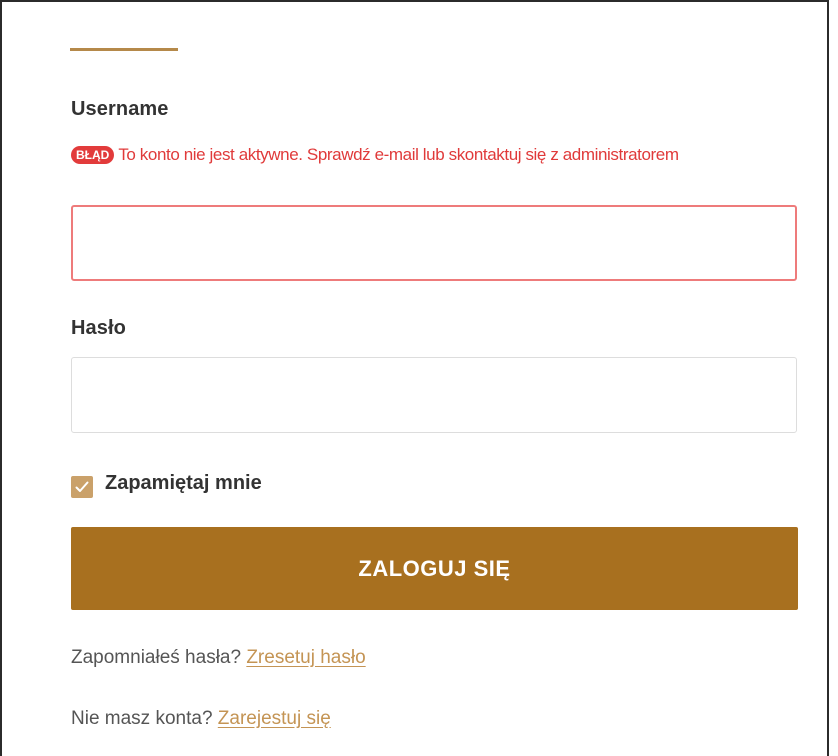  I want to click on forgot-password-line: Zapomniałeś hasła? Zresetuj hasło, so click(218, 658).